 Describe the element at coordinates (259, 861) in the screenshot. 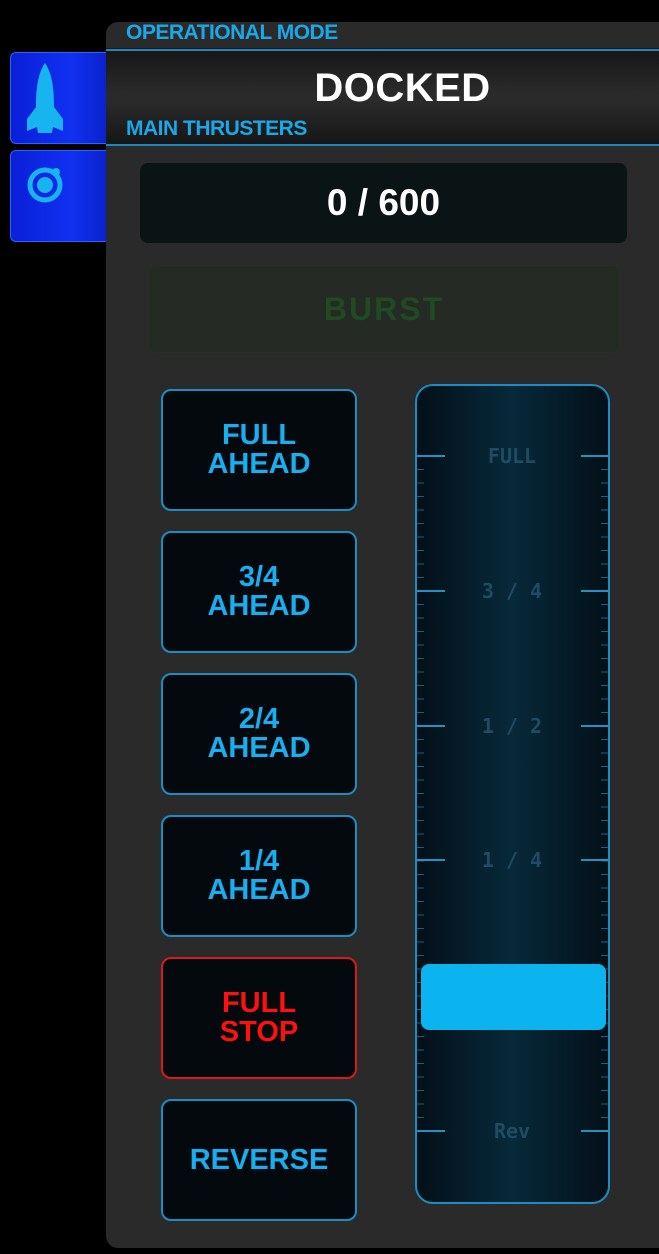

I see `order-label-line1: 1/4` at that location.